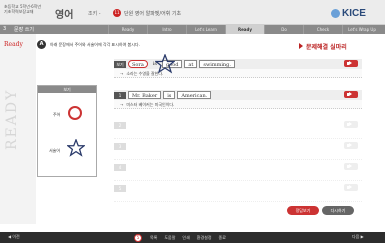 The height and width of the screenshot is (243, 385). I want to click on question-number: 2, so click(120, 125).